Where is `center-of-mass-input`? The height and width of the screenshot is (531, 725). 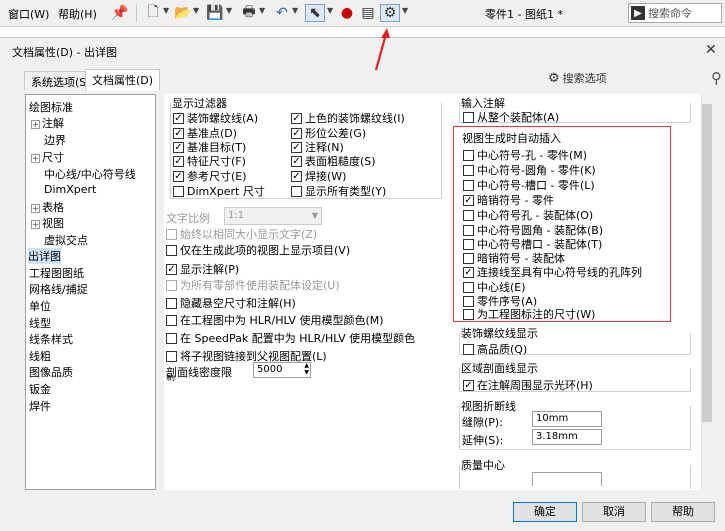 center-of-mass-input is located at coordinates (567, 479).